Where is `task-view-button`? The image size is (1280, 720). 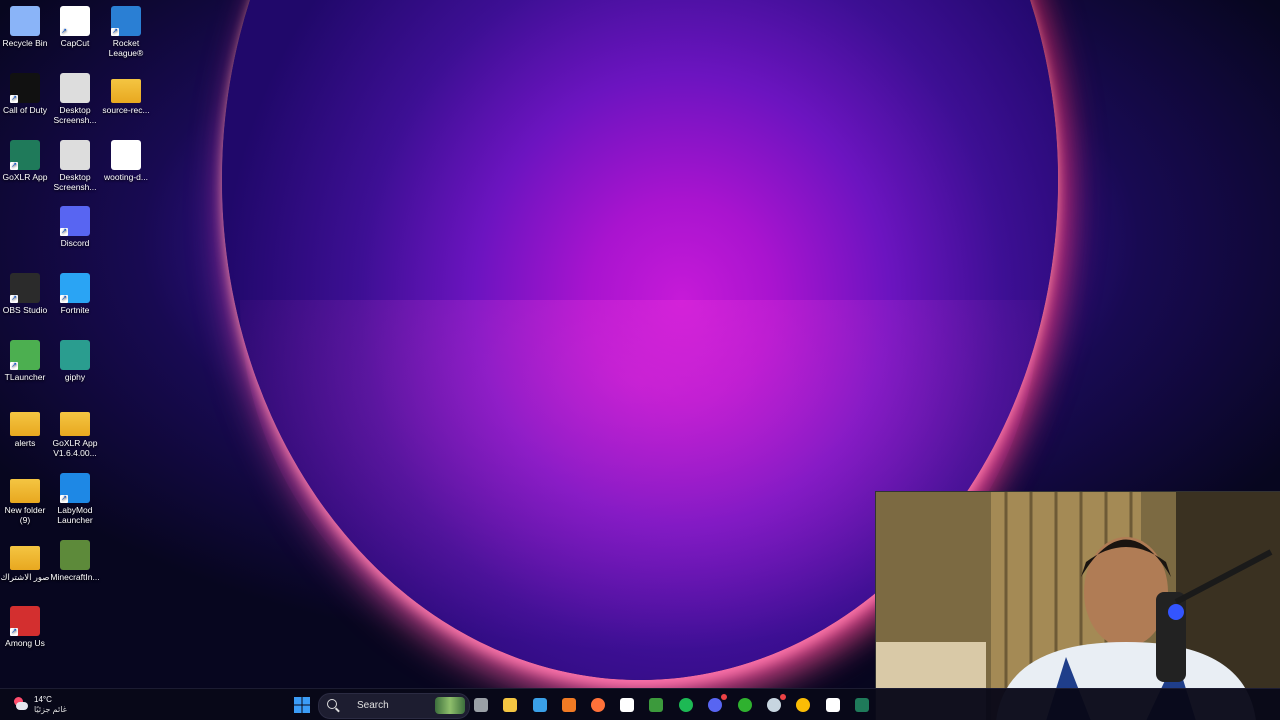
task-view-button is located at coordinates (481, 705).